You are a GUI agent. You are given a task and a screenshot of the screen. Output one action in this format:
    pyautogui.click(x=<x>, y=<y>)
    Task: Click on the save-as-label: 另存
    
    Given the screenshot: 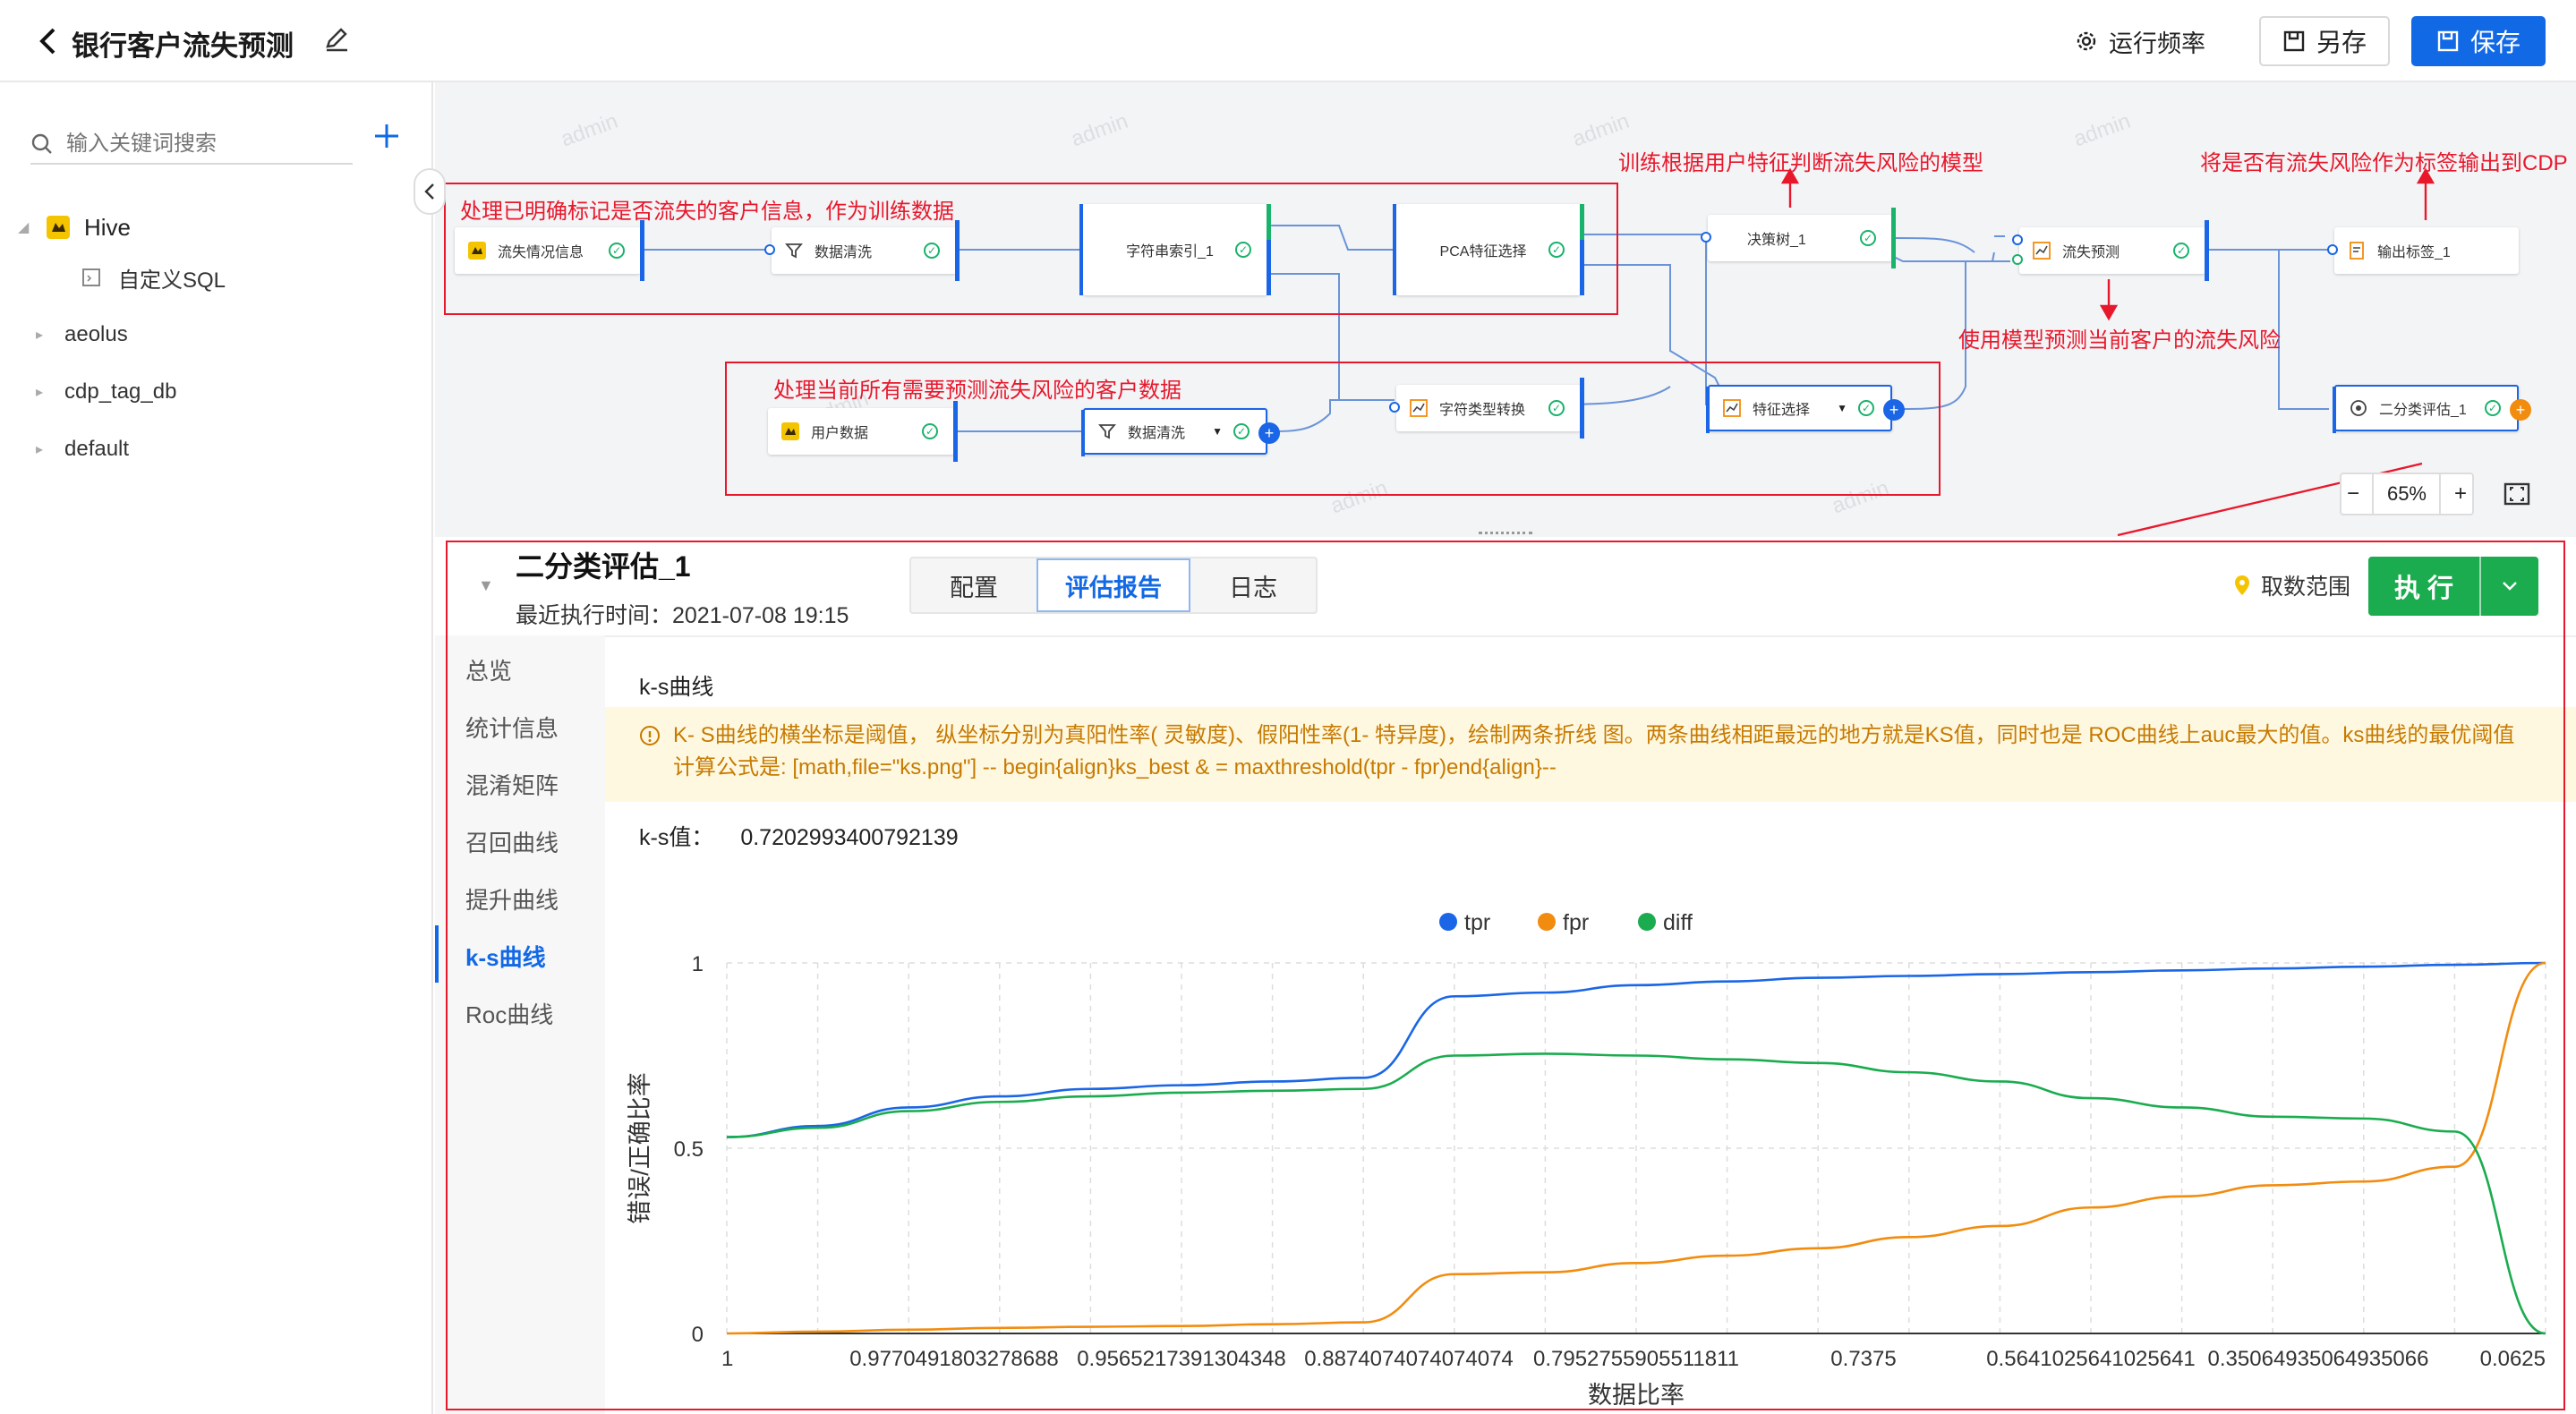 What is the action you would take?
    pyautogui.click(x=2341, y=42)
    